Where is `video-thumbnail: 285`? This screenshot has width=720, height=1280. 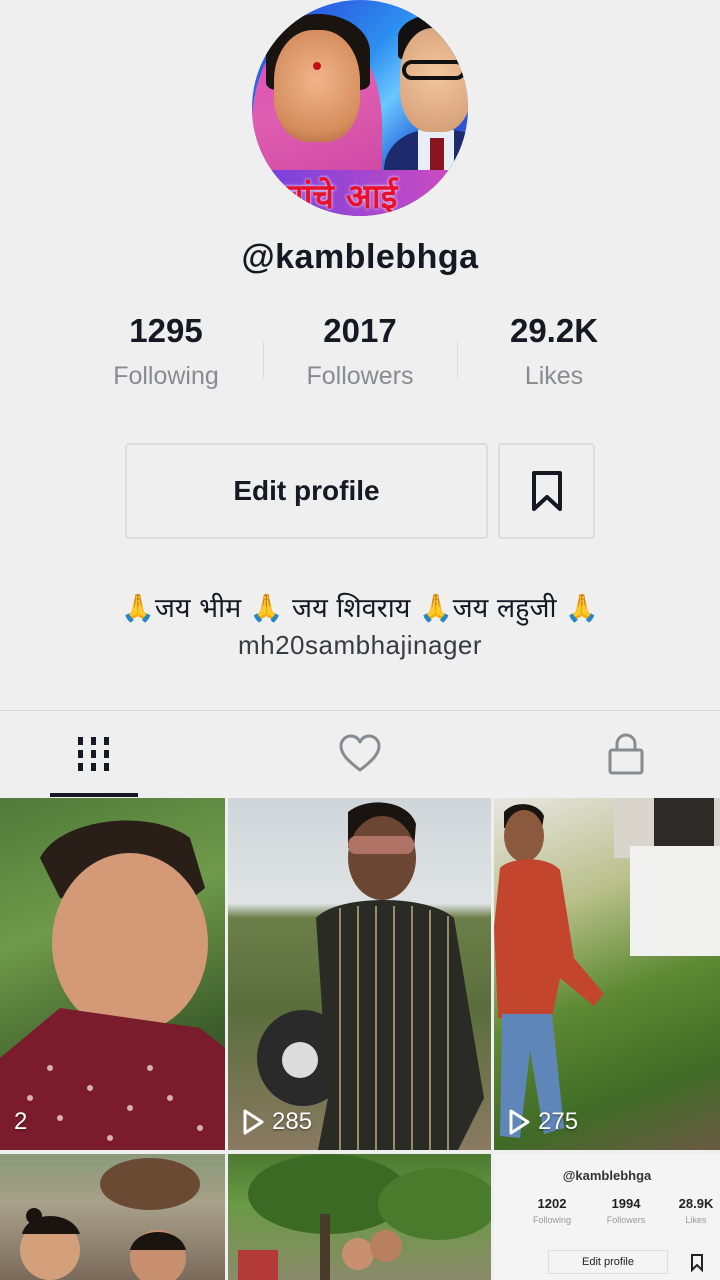
video-thumbnail: 285 is located at coordinates (359, 974).